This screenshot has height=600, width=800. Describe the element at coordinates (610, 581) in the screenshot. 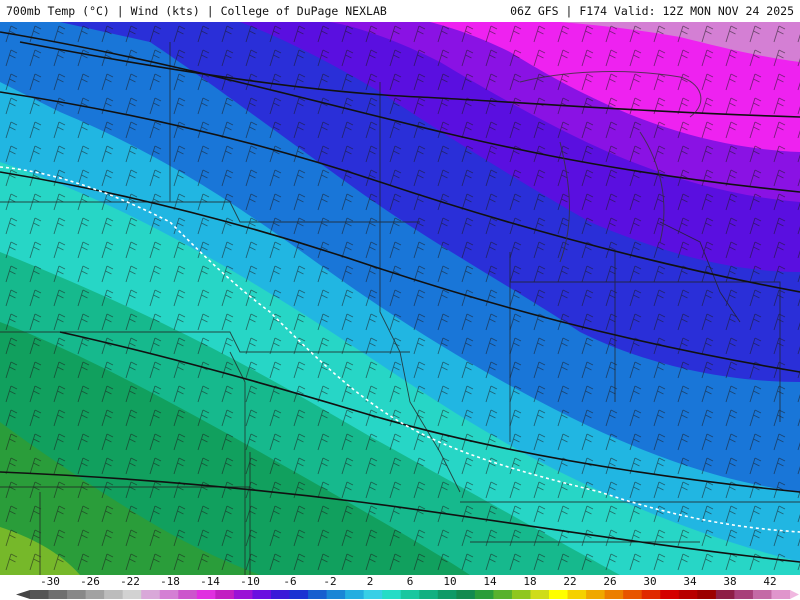

I see `legend-tick-label: 26` at that location.